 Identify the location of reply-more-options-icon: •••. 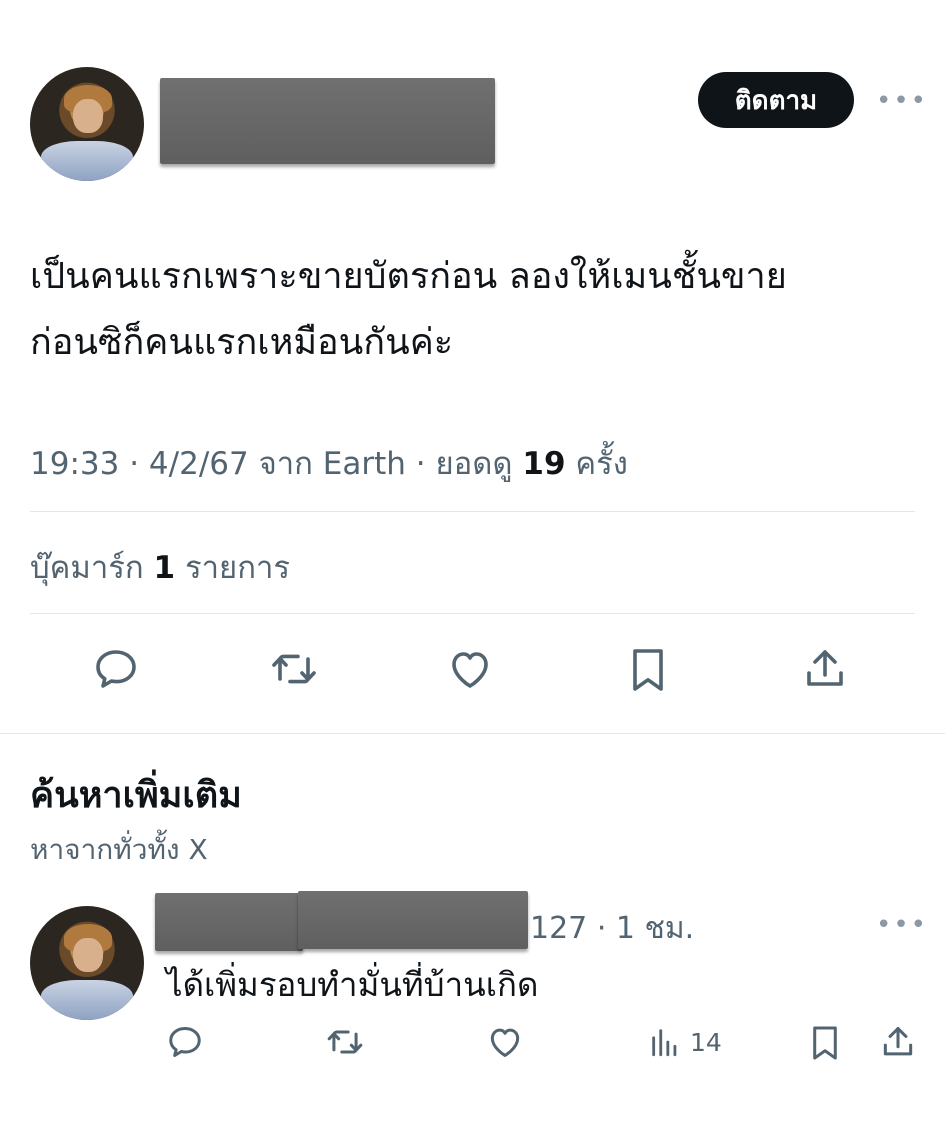
(902, 925).